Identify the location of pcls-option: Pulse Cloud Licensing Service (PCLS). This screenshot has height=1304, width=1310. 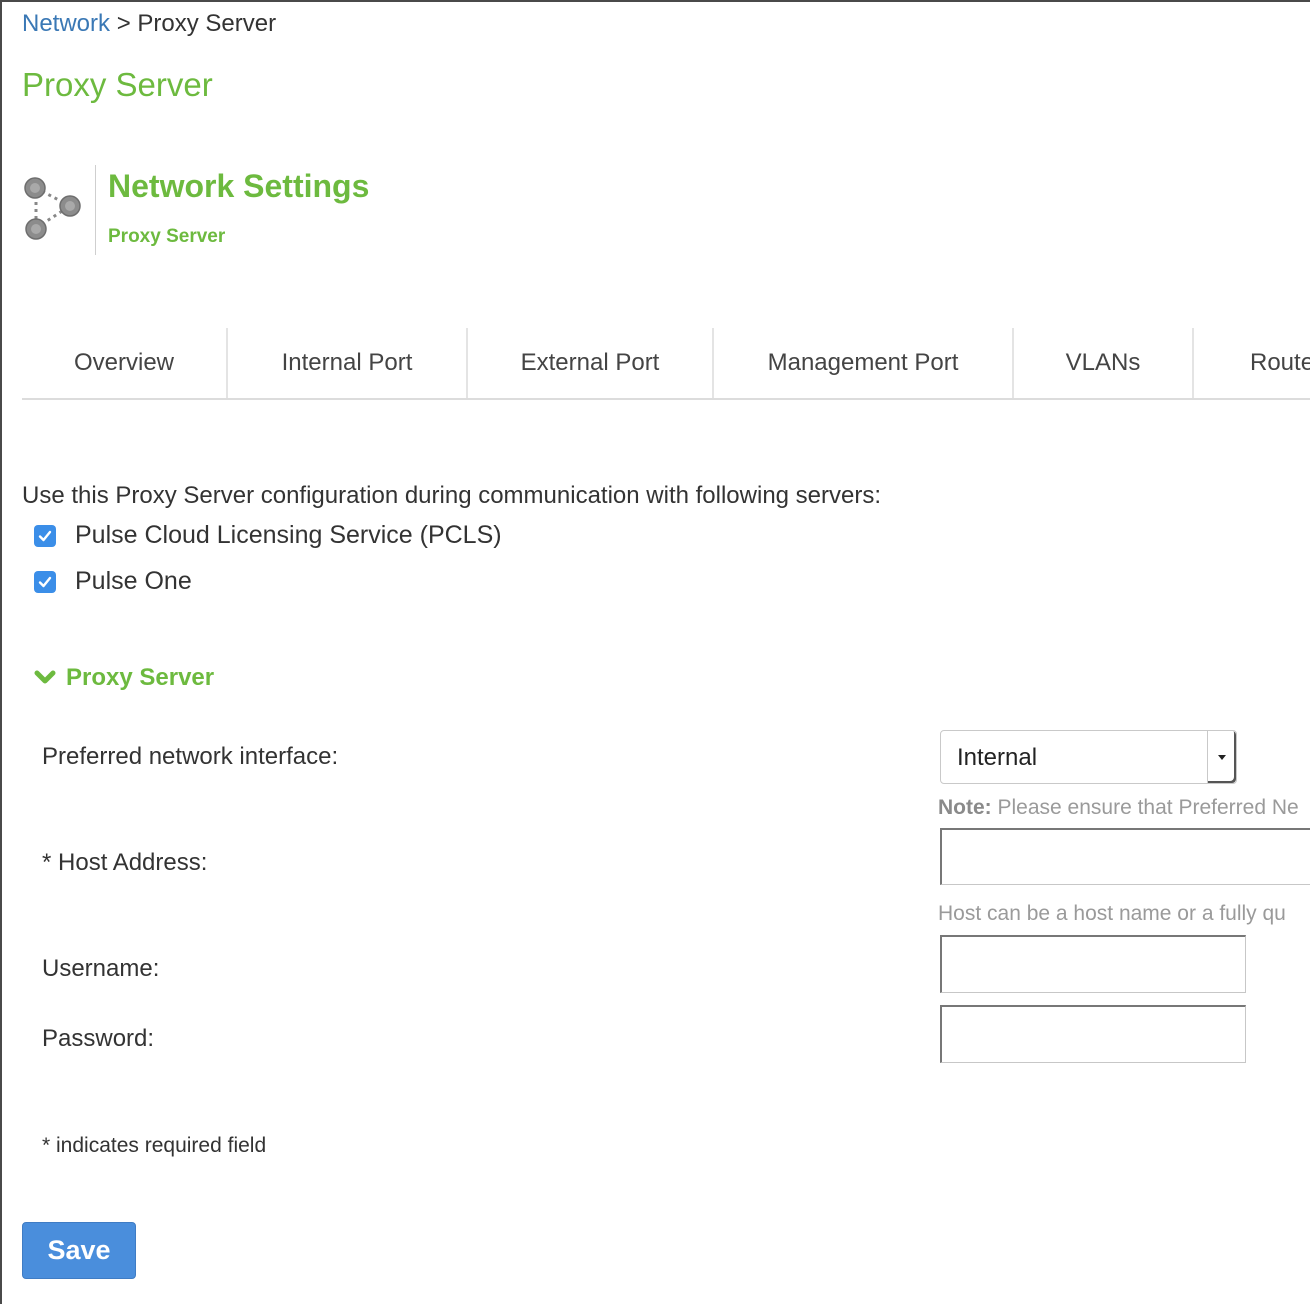
(268, 535).